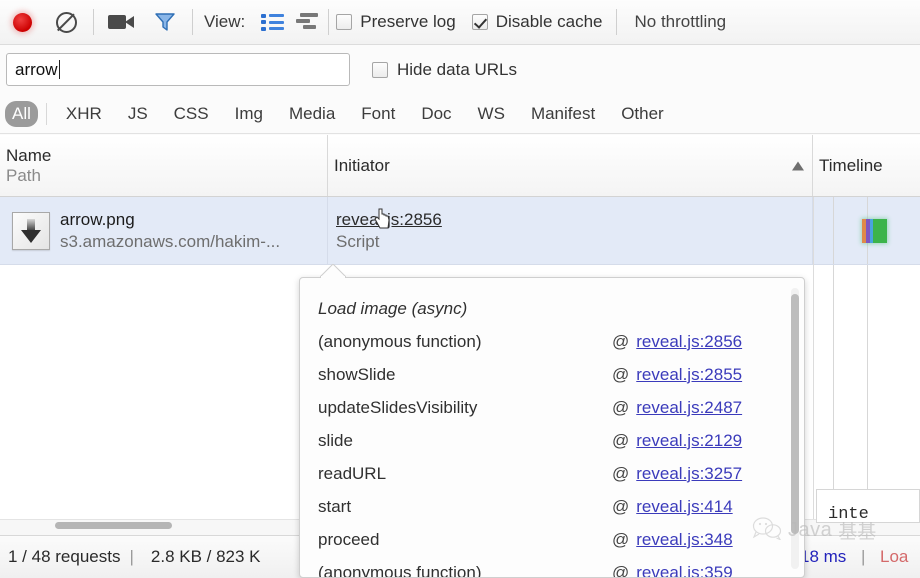  I want to click on record-dot-icon, so click(22, 22).